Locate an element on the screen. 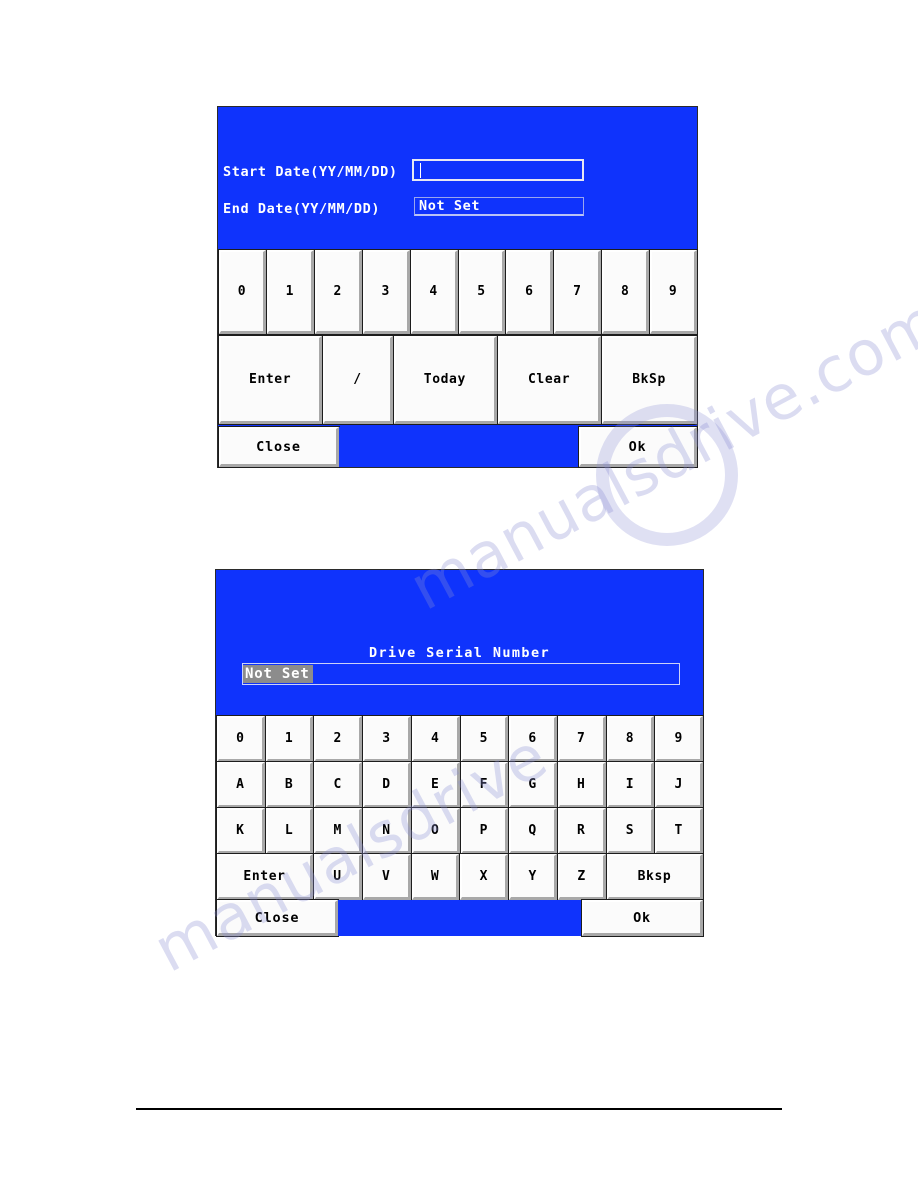  key-m: M is located at coordinates (338, 831).